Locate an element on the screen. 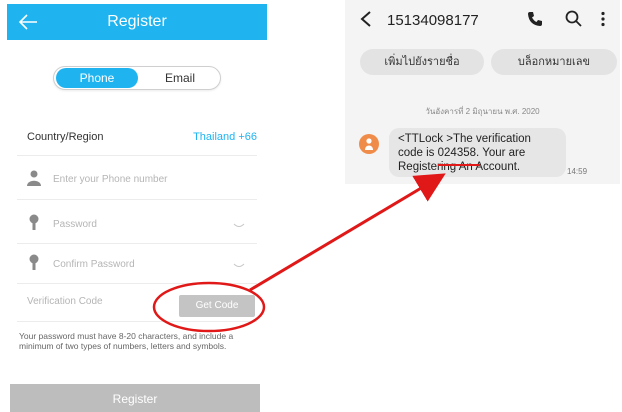 The width and height of the screenshot is (622, 412). code-underline-annotation is located at coordinates (459, 165).